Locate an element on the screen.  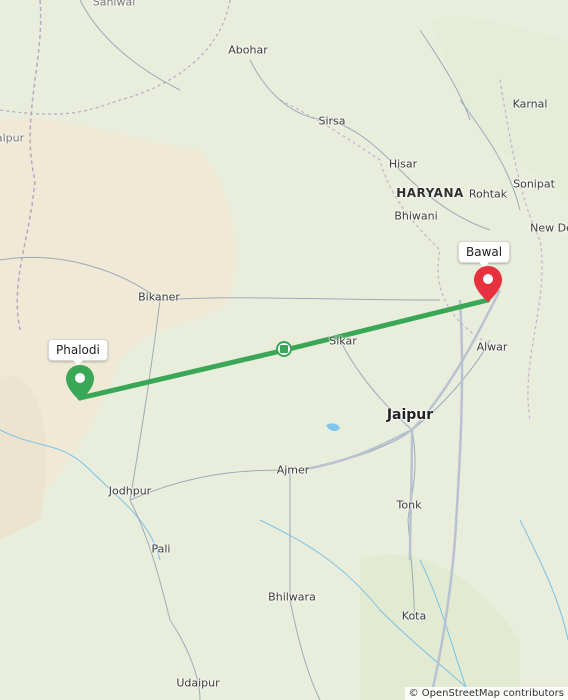
place-label-pali: Pali is located at coordinates (161, 549).